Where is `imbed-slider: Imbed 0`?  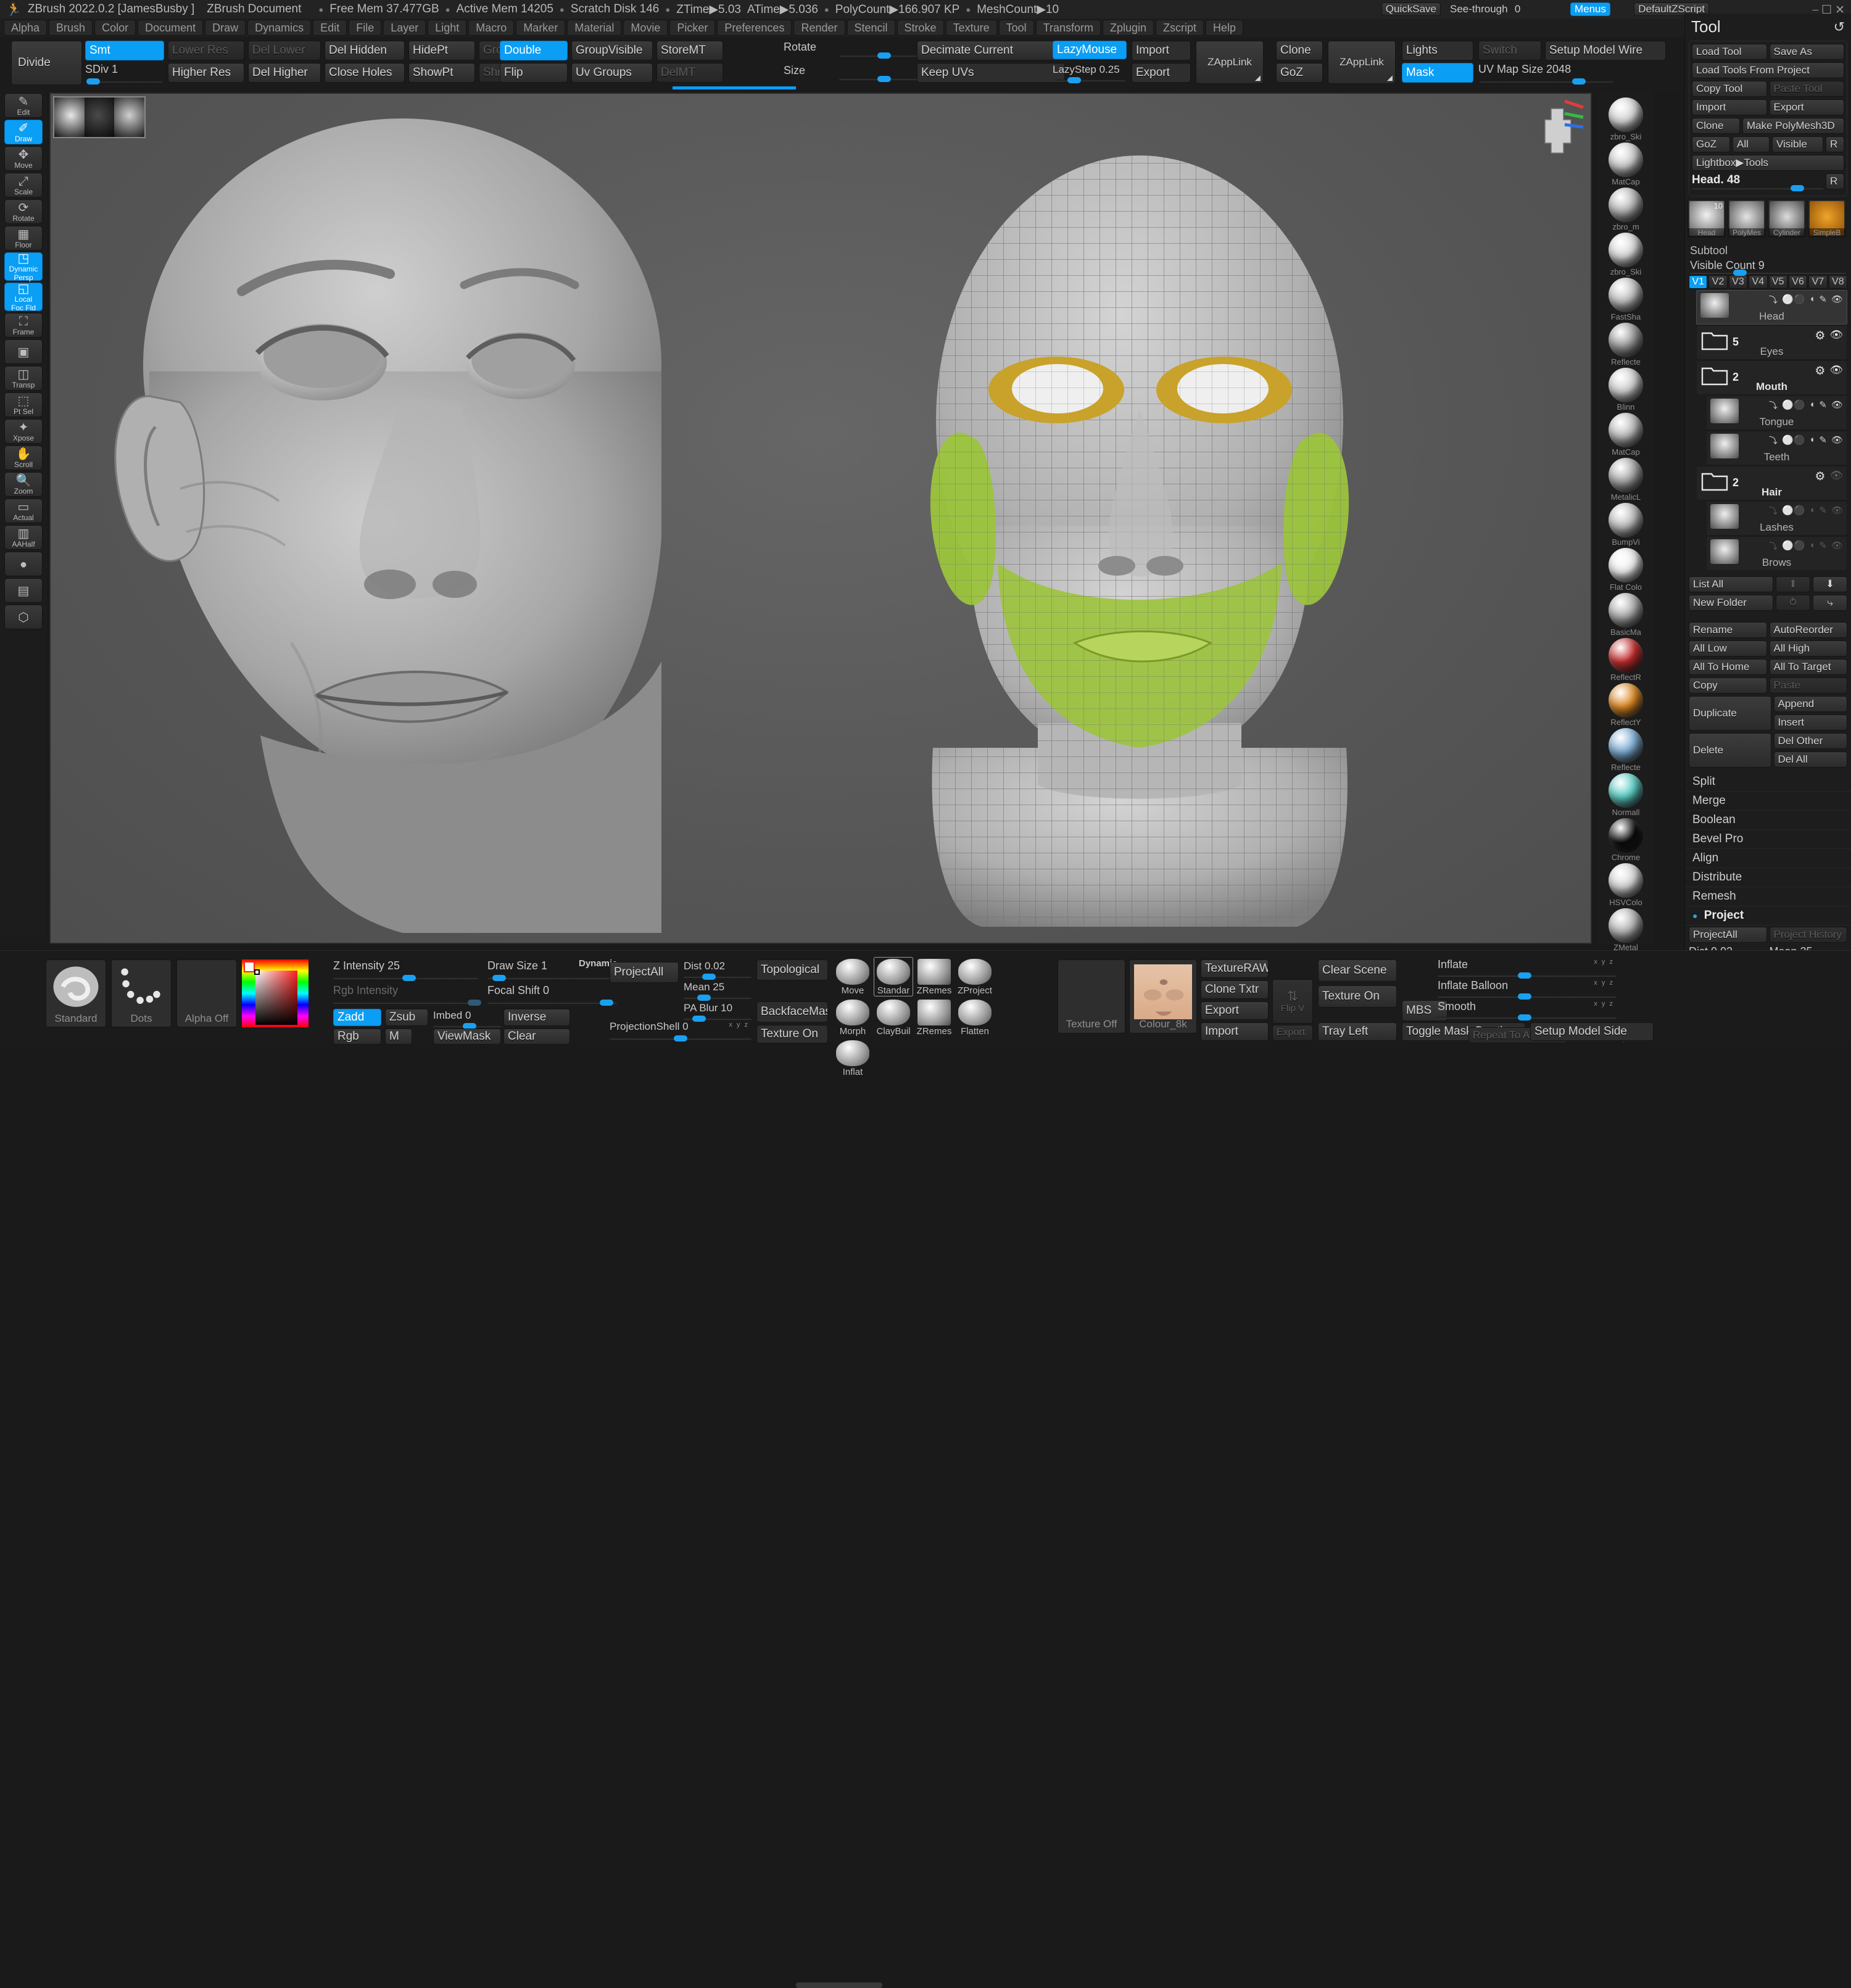 imbed-slider: Imbed 0 is located at coordinates (467, 1019).